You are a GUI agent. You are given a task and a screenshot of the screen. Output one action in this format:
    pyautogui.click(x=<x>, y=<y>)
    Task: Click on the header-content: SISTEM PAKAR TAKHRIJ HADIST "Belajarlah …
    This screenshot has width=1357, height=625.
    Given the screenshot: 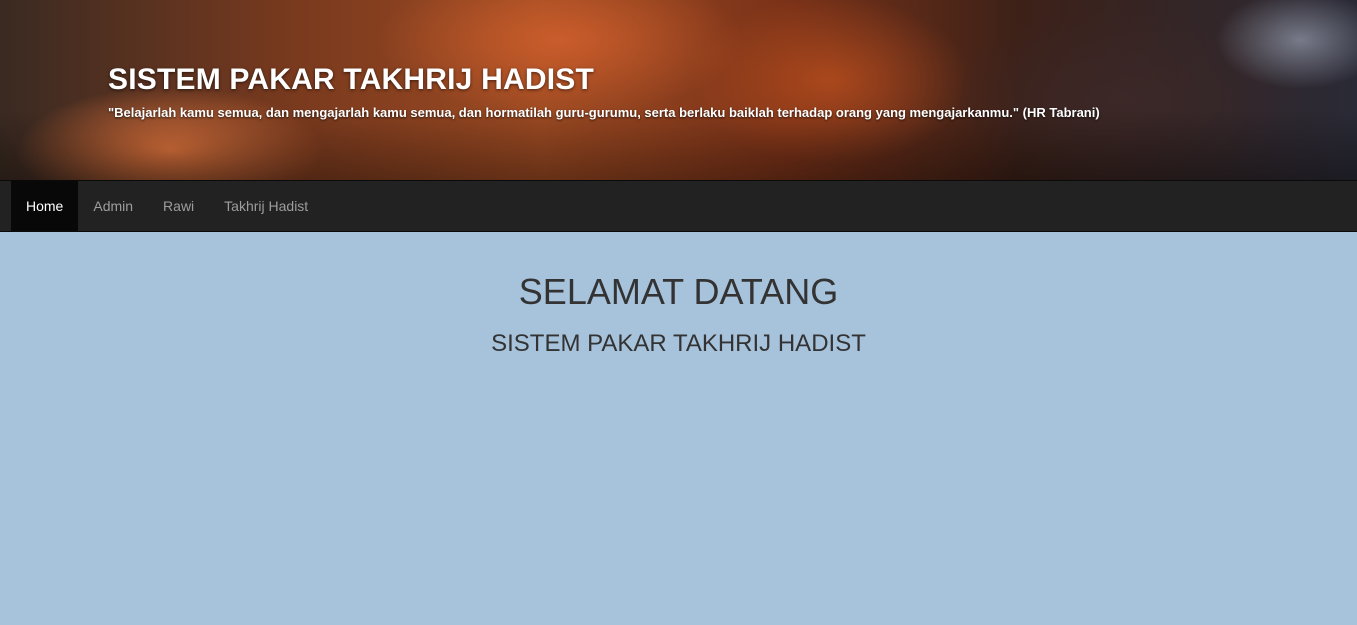 What is the action you would take?
    pyautogui.click(x=604, y=91)
    